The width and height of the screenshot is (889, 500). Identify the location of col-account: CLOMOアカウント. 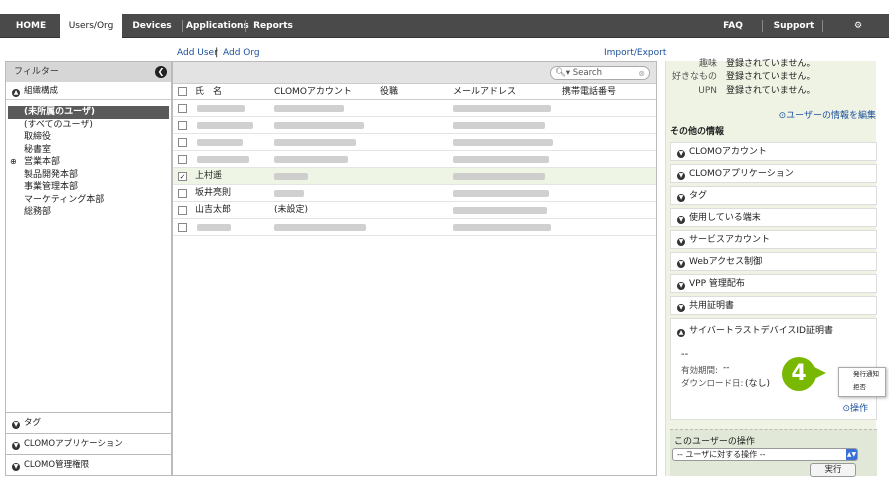
(313, 92).